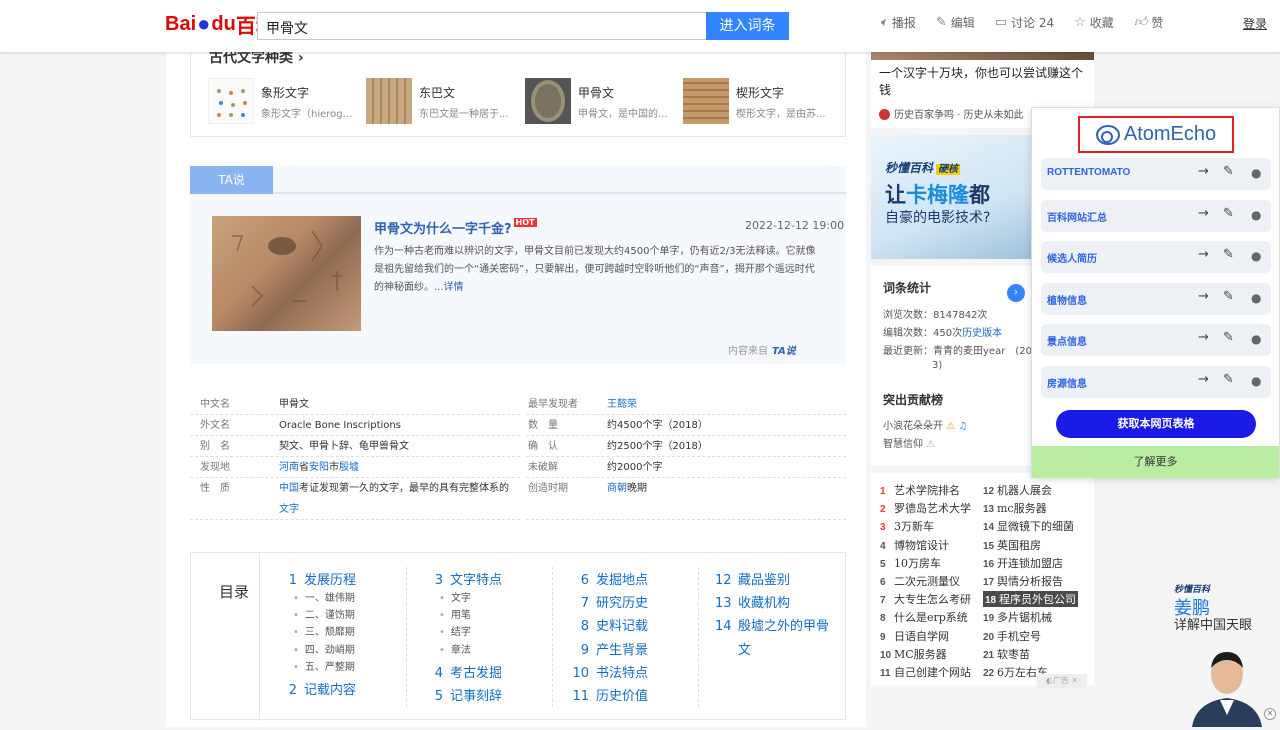  What do you see at coordinates (1156, 257) in the screenshot?
I see `extension-item: 候选人简历 → ✎ ●` at bounding box center [1156, 257].